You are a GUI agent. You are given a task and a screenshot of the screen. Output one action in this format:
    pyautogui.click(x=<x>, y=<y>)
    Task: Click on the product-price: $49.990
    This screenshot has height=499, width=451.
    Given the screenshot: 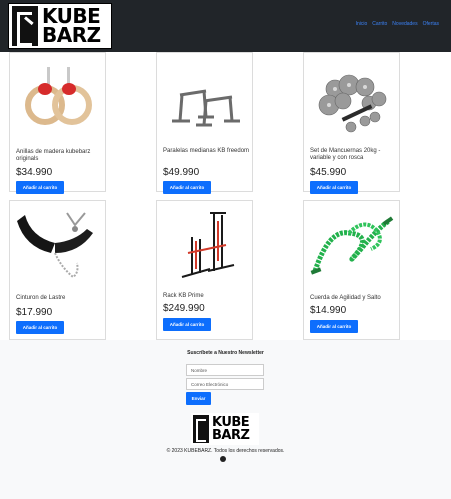 What is the action you would take?
    pyautogui.click(x=181, y=172)
    